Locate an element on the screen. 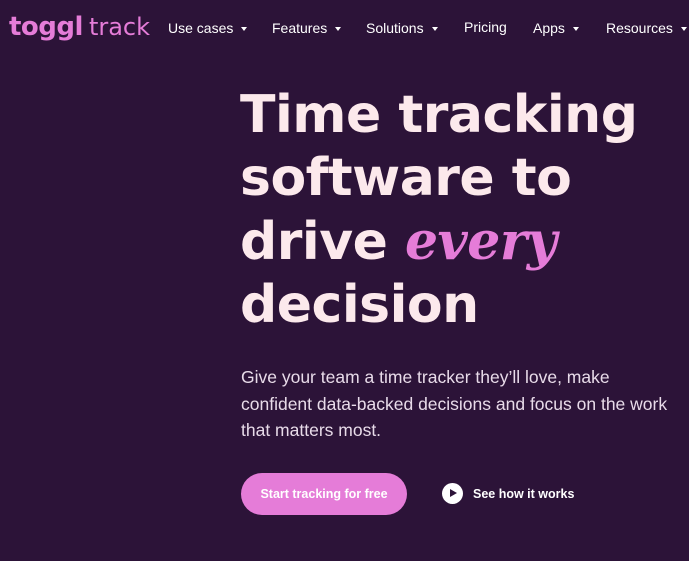  nav-resources: Resources is located at coordinates (646, 28).